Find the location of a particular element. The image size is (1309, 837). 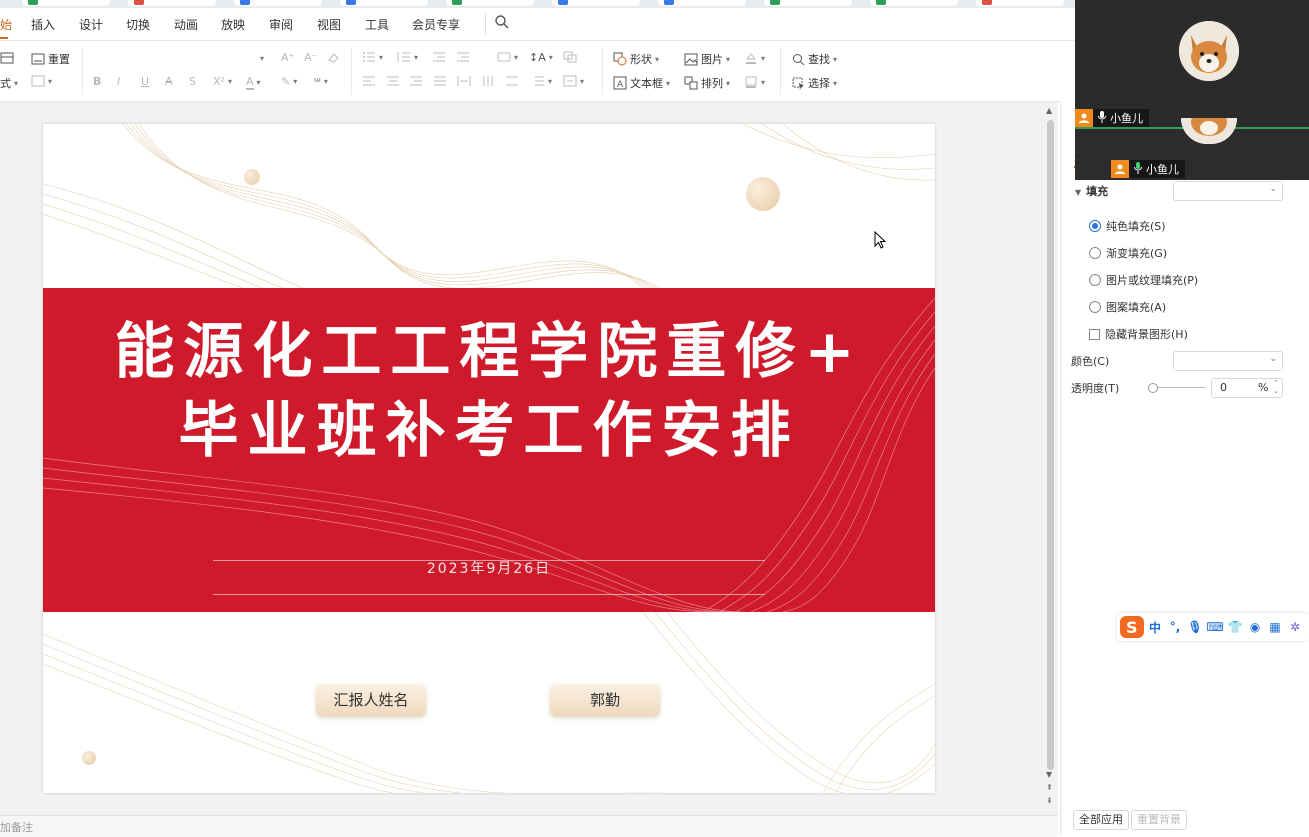

transparency-input: 0 % ⌃ ⌄ is located at coordinates (1247, 388).